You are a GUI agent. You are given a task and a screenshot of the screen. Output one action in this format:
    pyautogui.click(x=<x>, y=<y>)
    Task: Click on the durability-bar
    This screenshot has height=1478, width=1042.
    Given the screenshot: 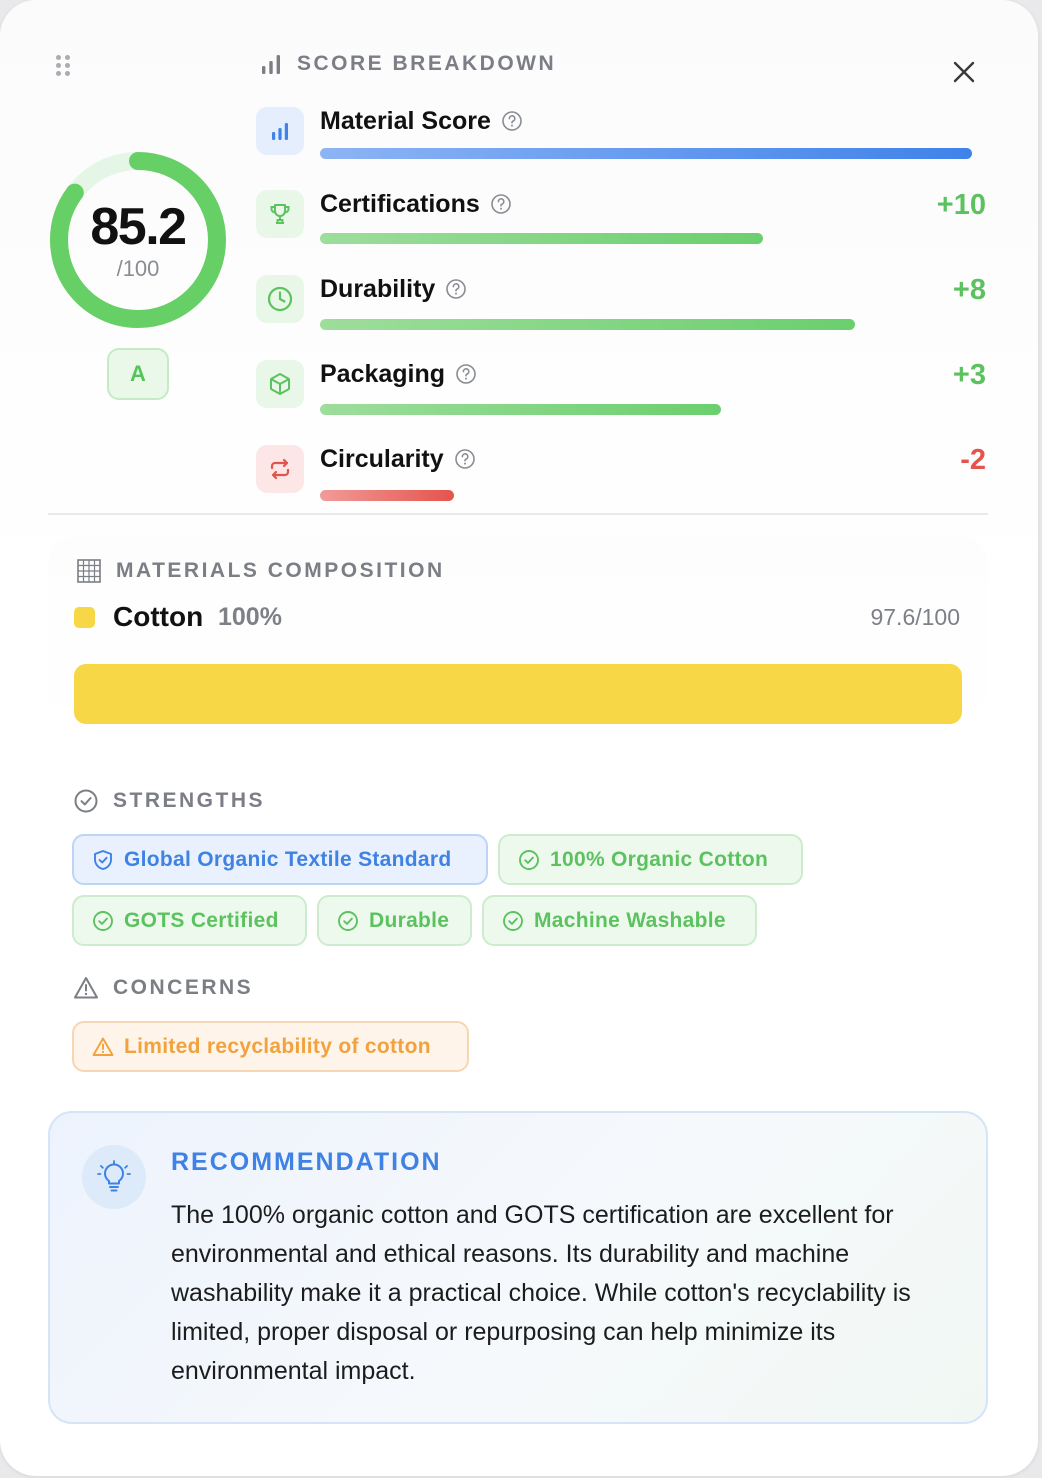 What is the action you would take?
    pyautogui.click(x=587, y=324)
    